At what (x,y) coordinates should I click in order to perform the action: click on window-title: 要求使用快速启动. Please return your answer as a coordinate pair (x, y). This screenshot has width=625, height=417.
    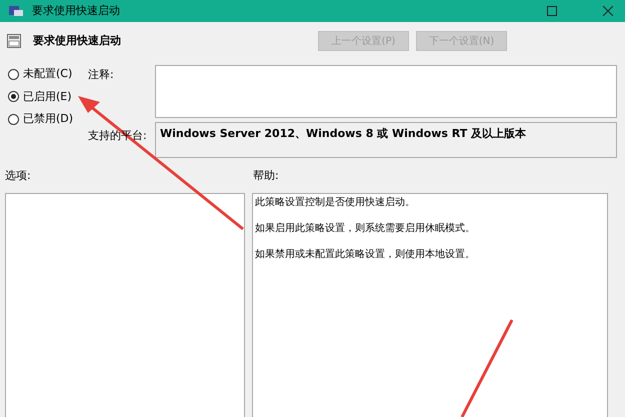
    Looking at the image, I should click on (76, 10).